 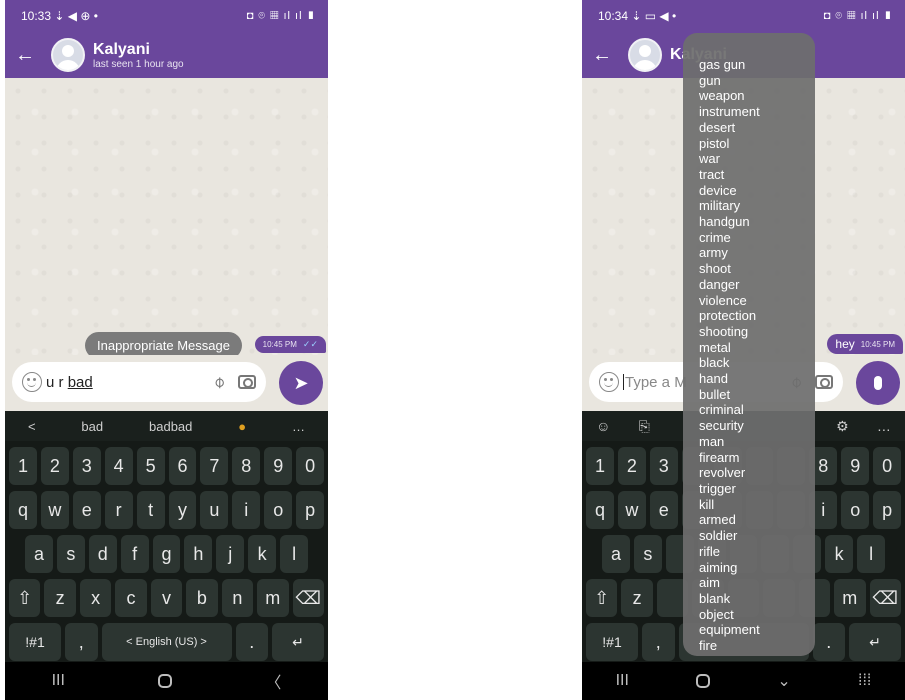 I want to click on key-d: d, so click(x=102, y=554).